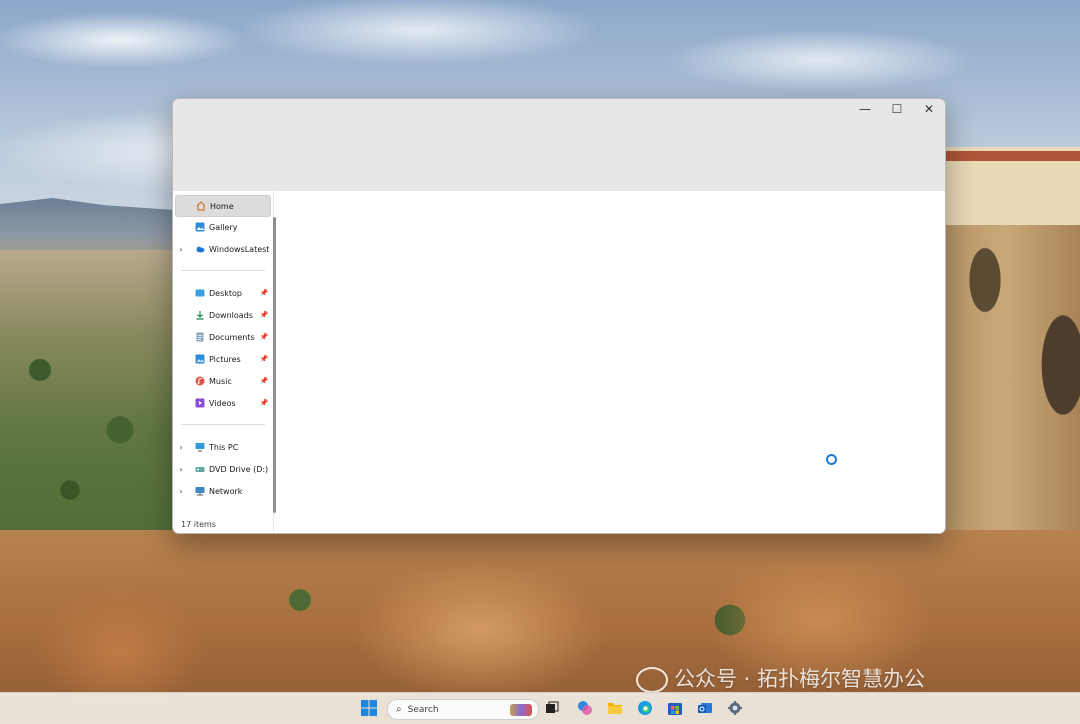 The width and height of the screenshot is (1080, 724). I want to click on minimize-button: —, so click(865, 109).